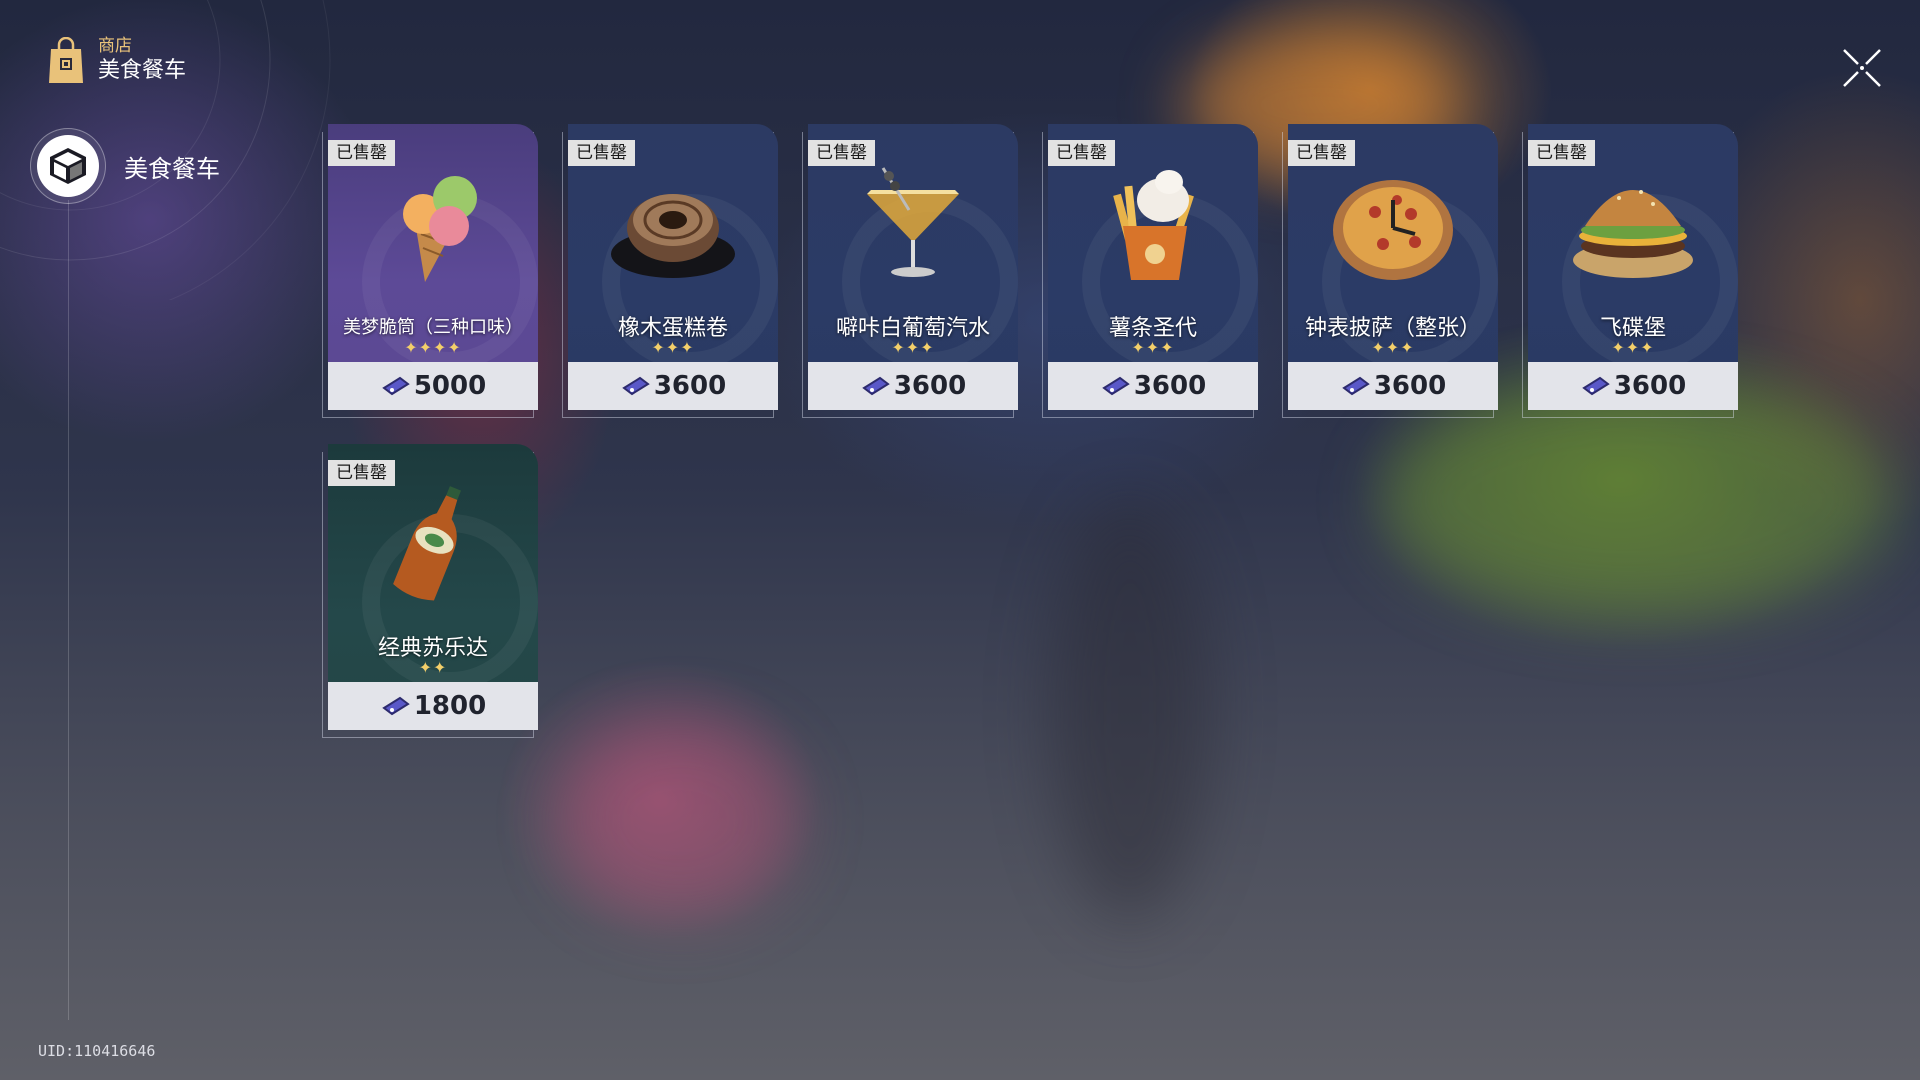  What do you see at coordinates (433, 667) in the screenshot?
I see `star-rating: ✦✦` at bounding box center [433, 667].